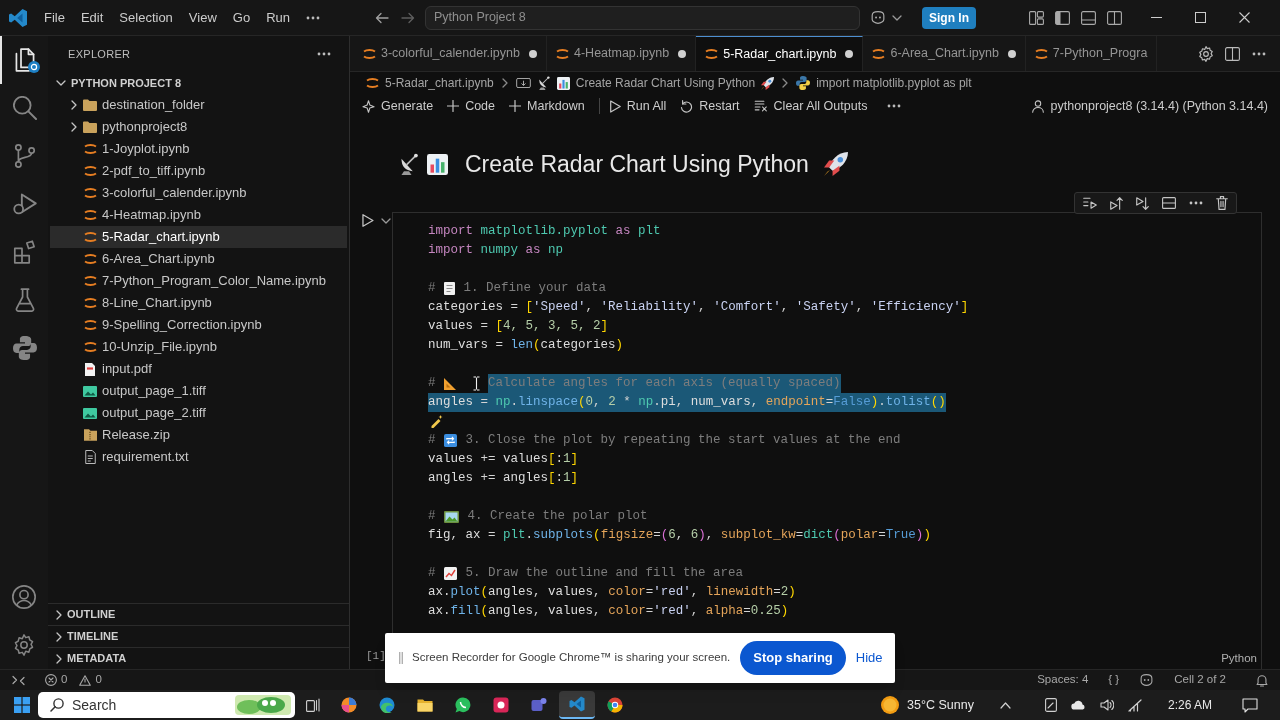 Image resolution: width=1280 pixels, height=720 pixels. I want to click on editor-tab: 6-Area_Chart.ipynb, so click(944, 53).